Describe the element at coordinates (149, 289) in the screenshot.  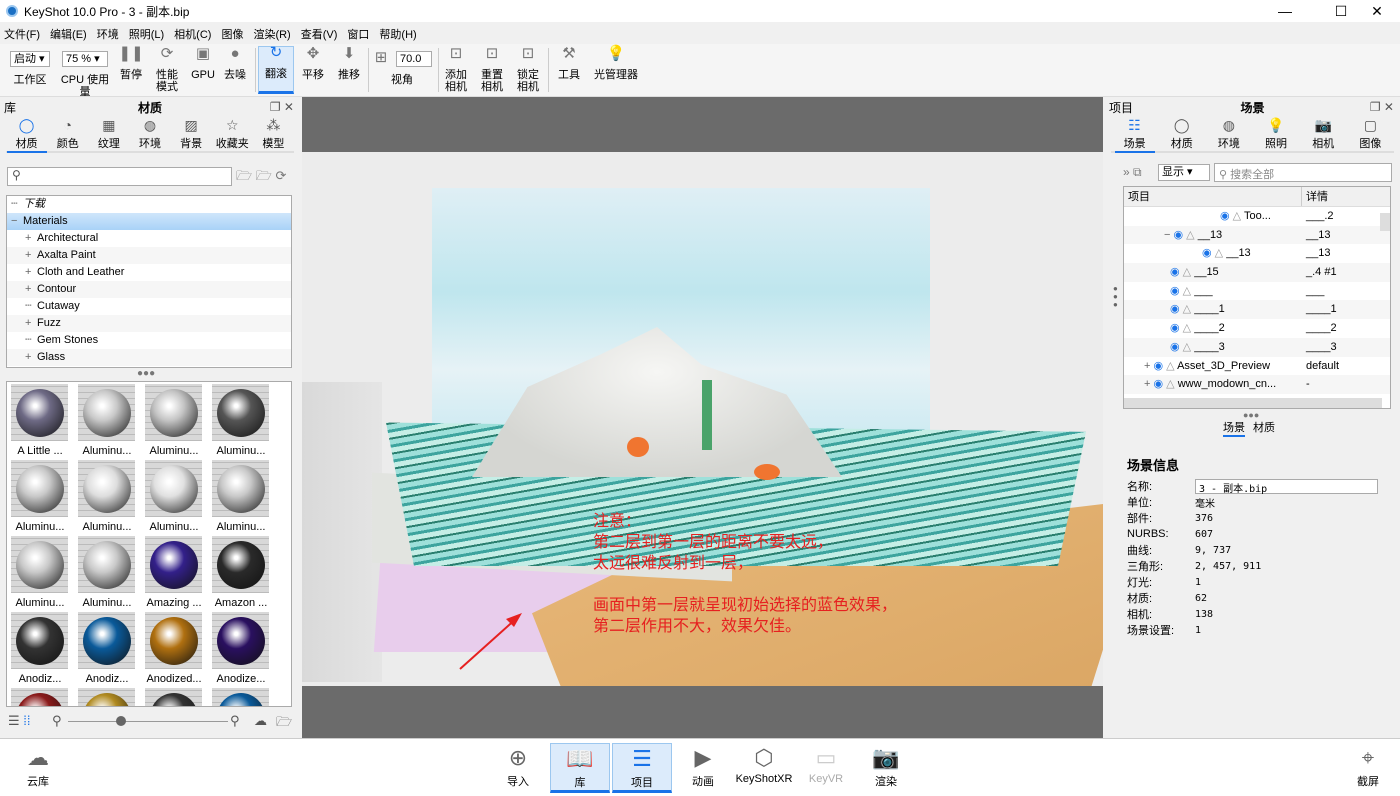
I see `library-tree-item: + Contour` at that location.